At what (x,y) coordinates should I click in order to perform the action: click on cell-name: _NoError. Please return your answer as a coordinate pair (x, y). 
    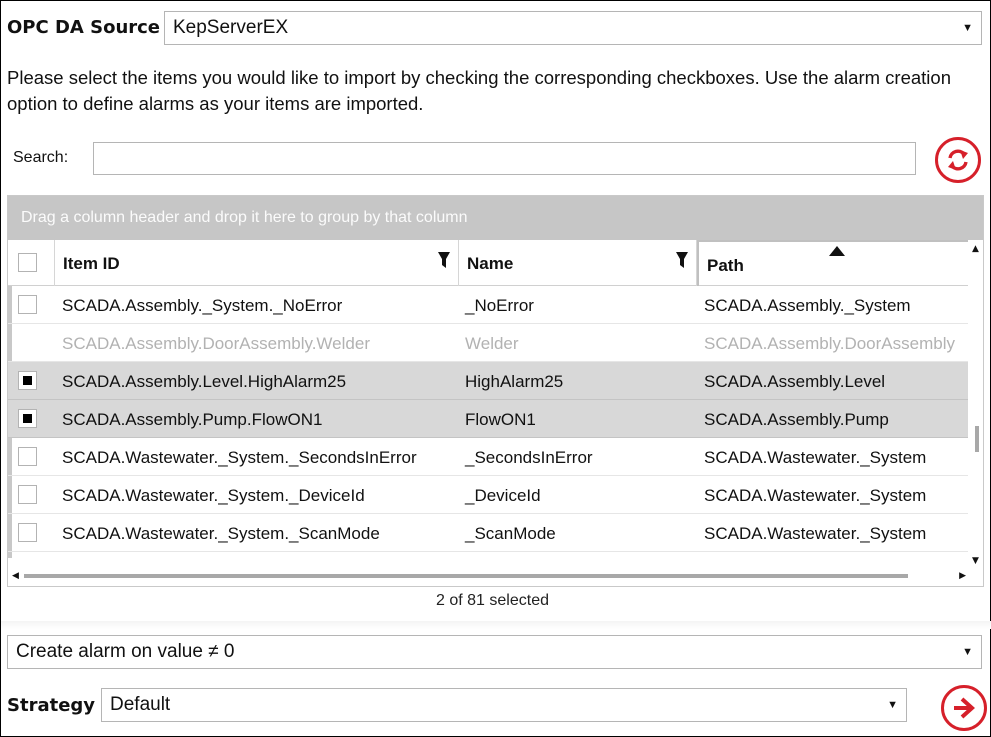
    Looking at the image, I should click on (499, 305).